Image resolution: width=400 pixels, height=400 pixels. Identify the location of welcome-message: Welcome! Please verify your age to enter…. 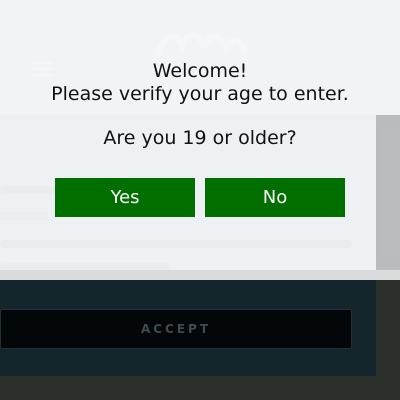
(200, 83).